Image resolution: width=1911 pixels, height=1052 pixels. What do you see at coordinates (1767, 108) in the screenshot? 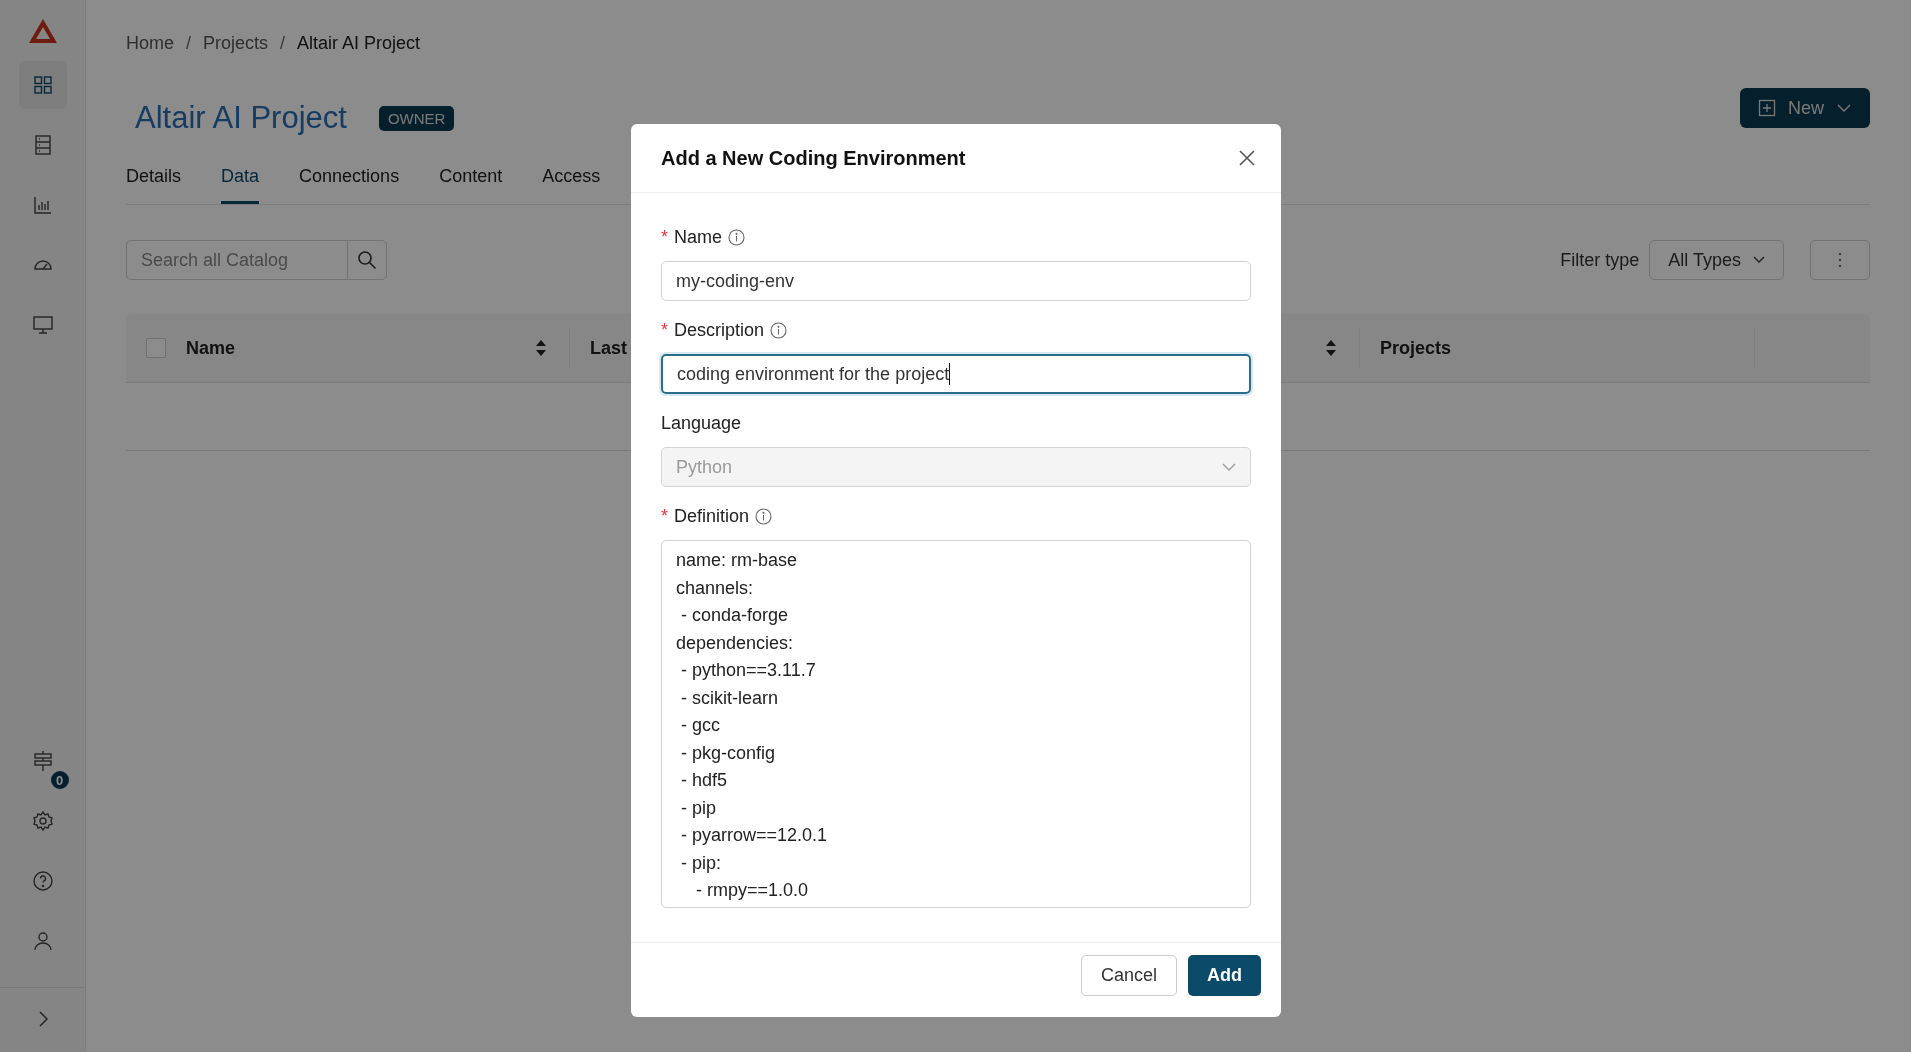
I see `plus-square-icon` at bounding box center [1767, 108].